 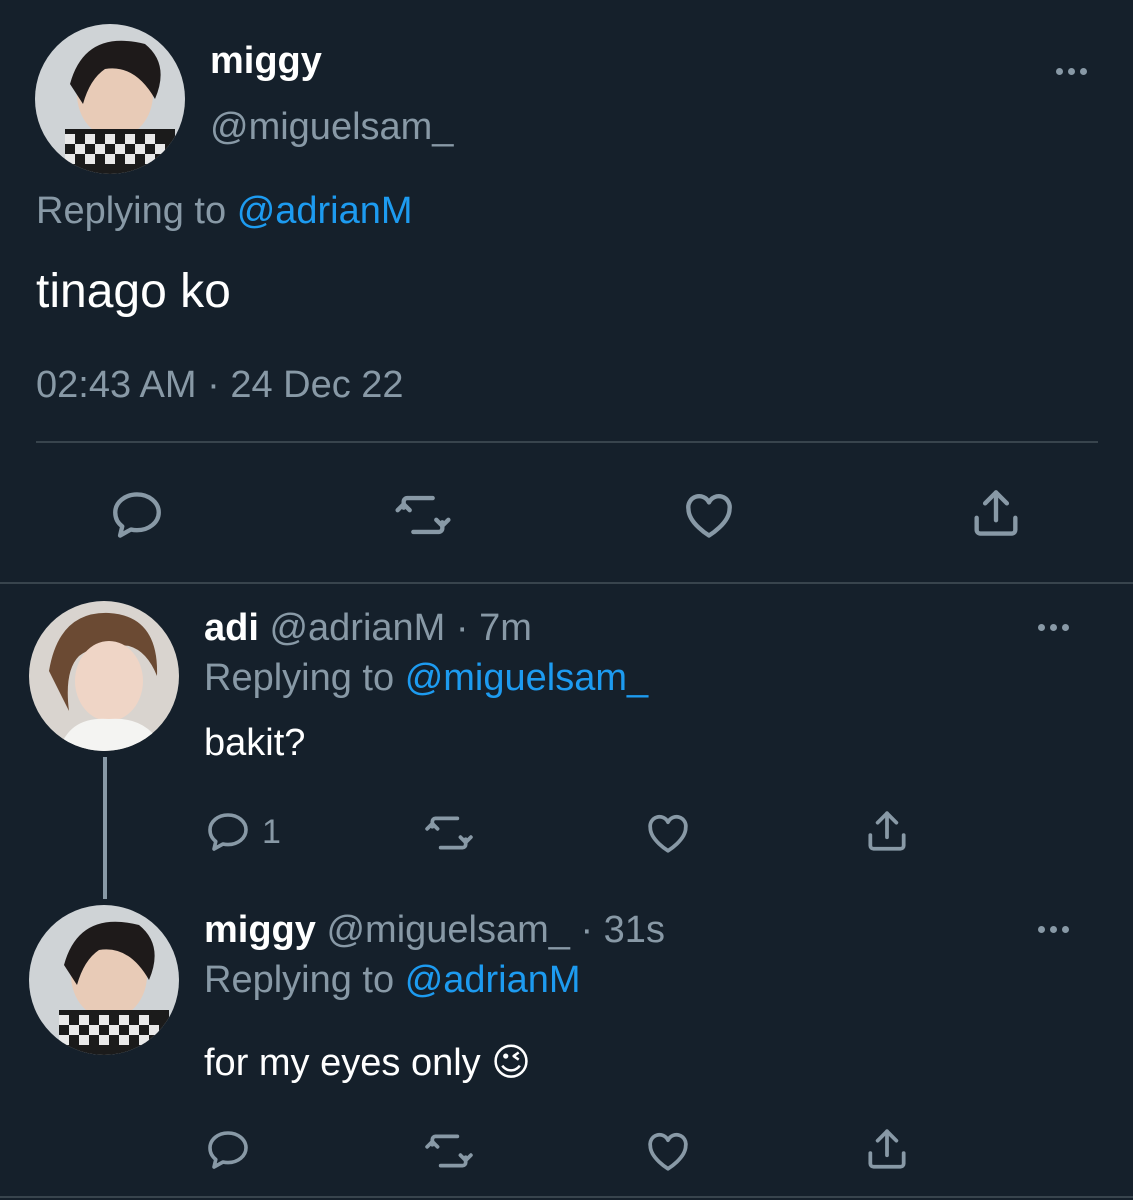 What do you see at coordinates (266, 61) in the screenshot?
I see `author-name: miggy` at bounding box center [266, 61].